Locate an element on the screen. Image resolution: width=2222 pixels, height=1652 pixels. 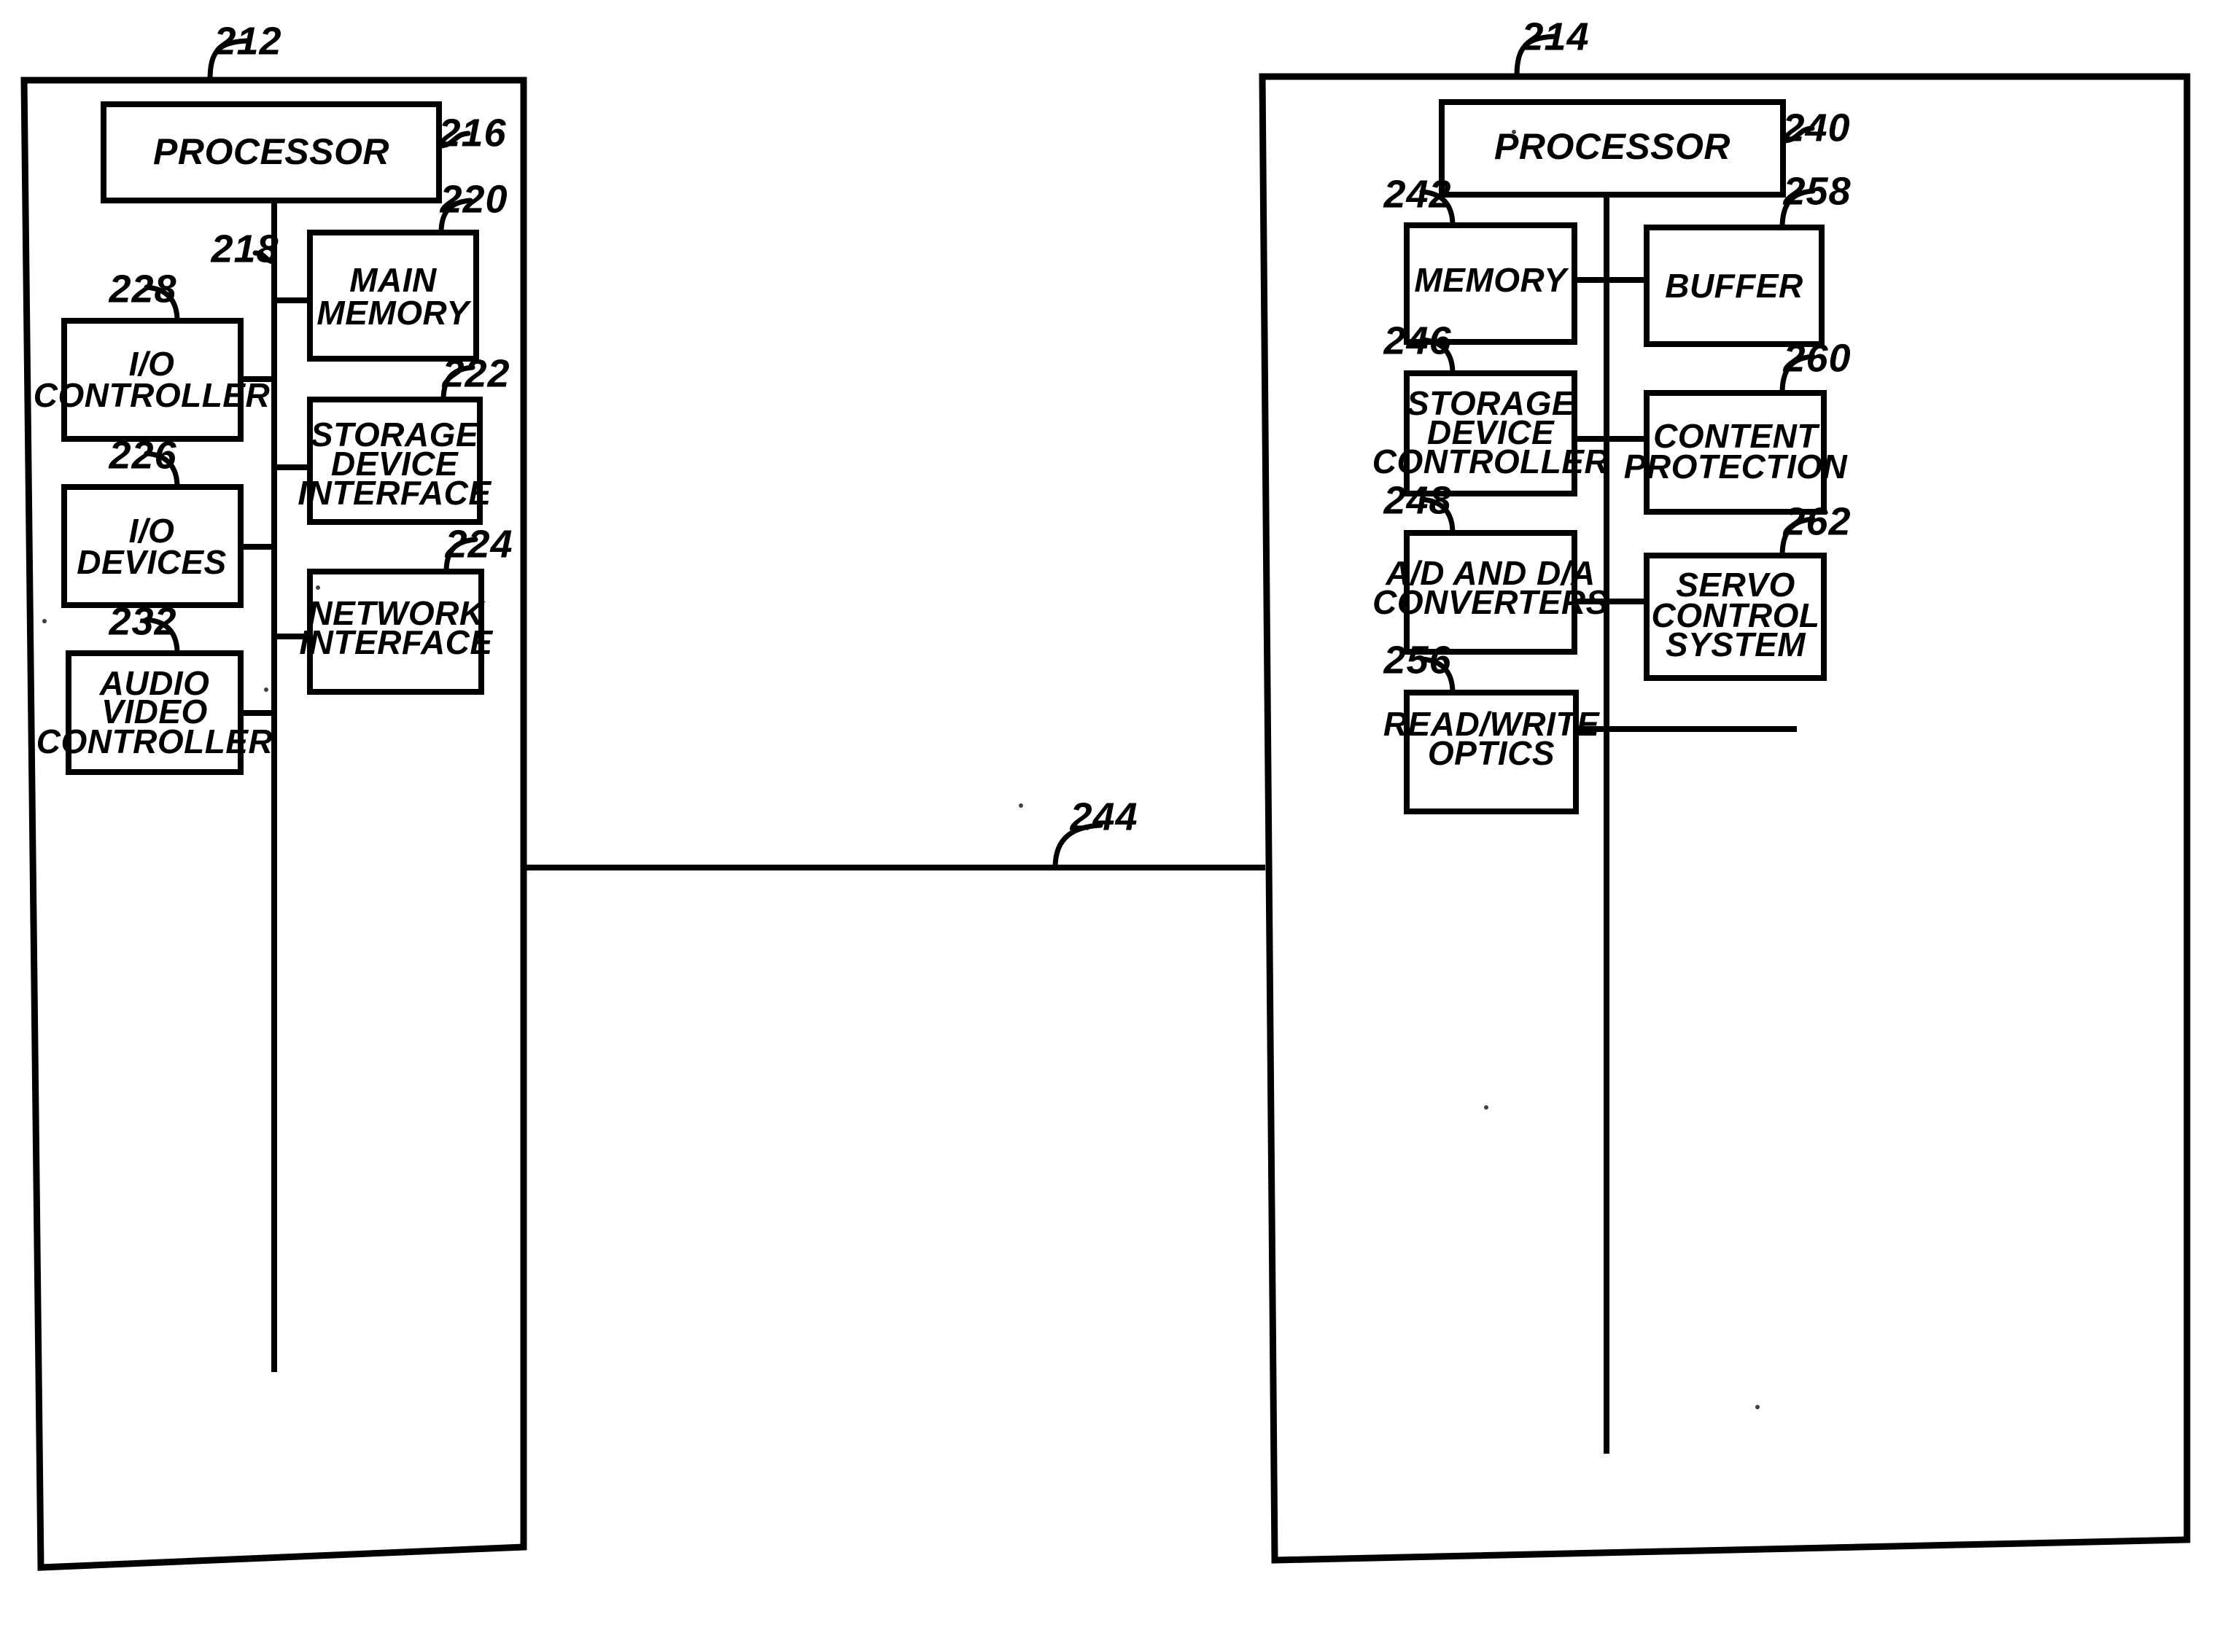
ref-246: 246 is located at coordinates (1417, 340).